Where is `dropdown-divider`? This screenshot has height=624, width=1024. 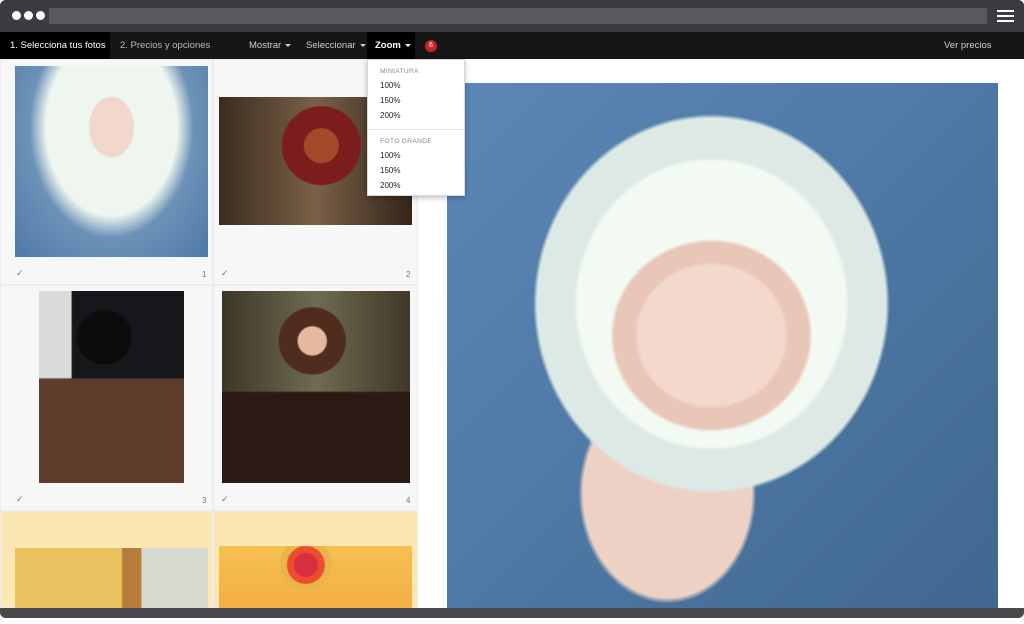 dropdown-divider is located at coordinates (416, 129).